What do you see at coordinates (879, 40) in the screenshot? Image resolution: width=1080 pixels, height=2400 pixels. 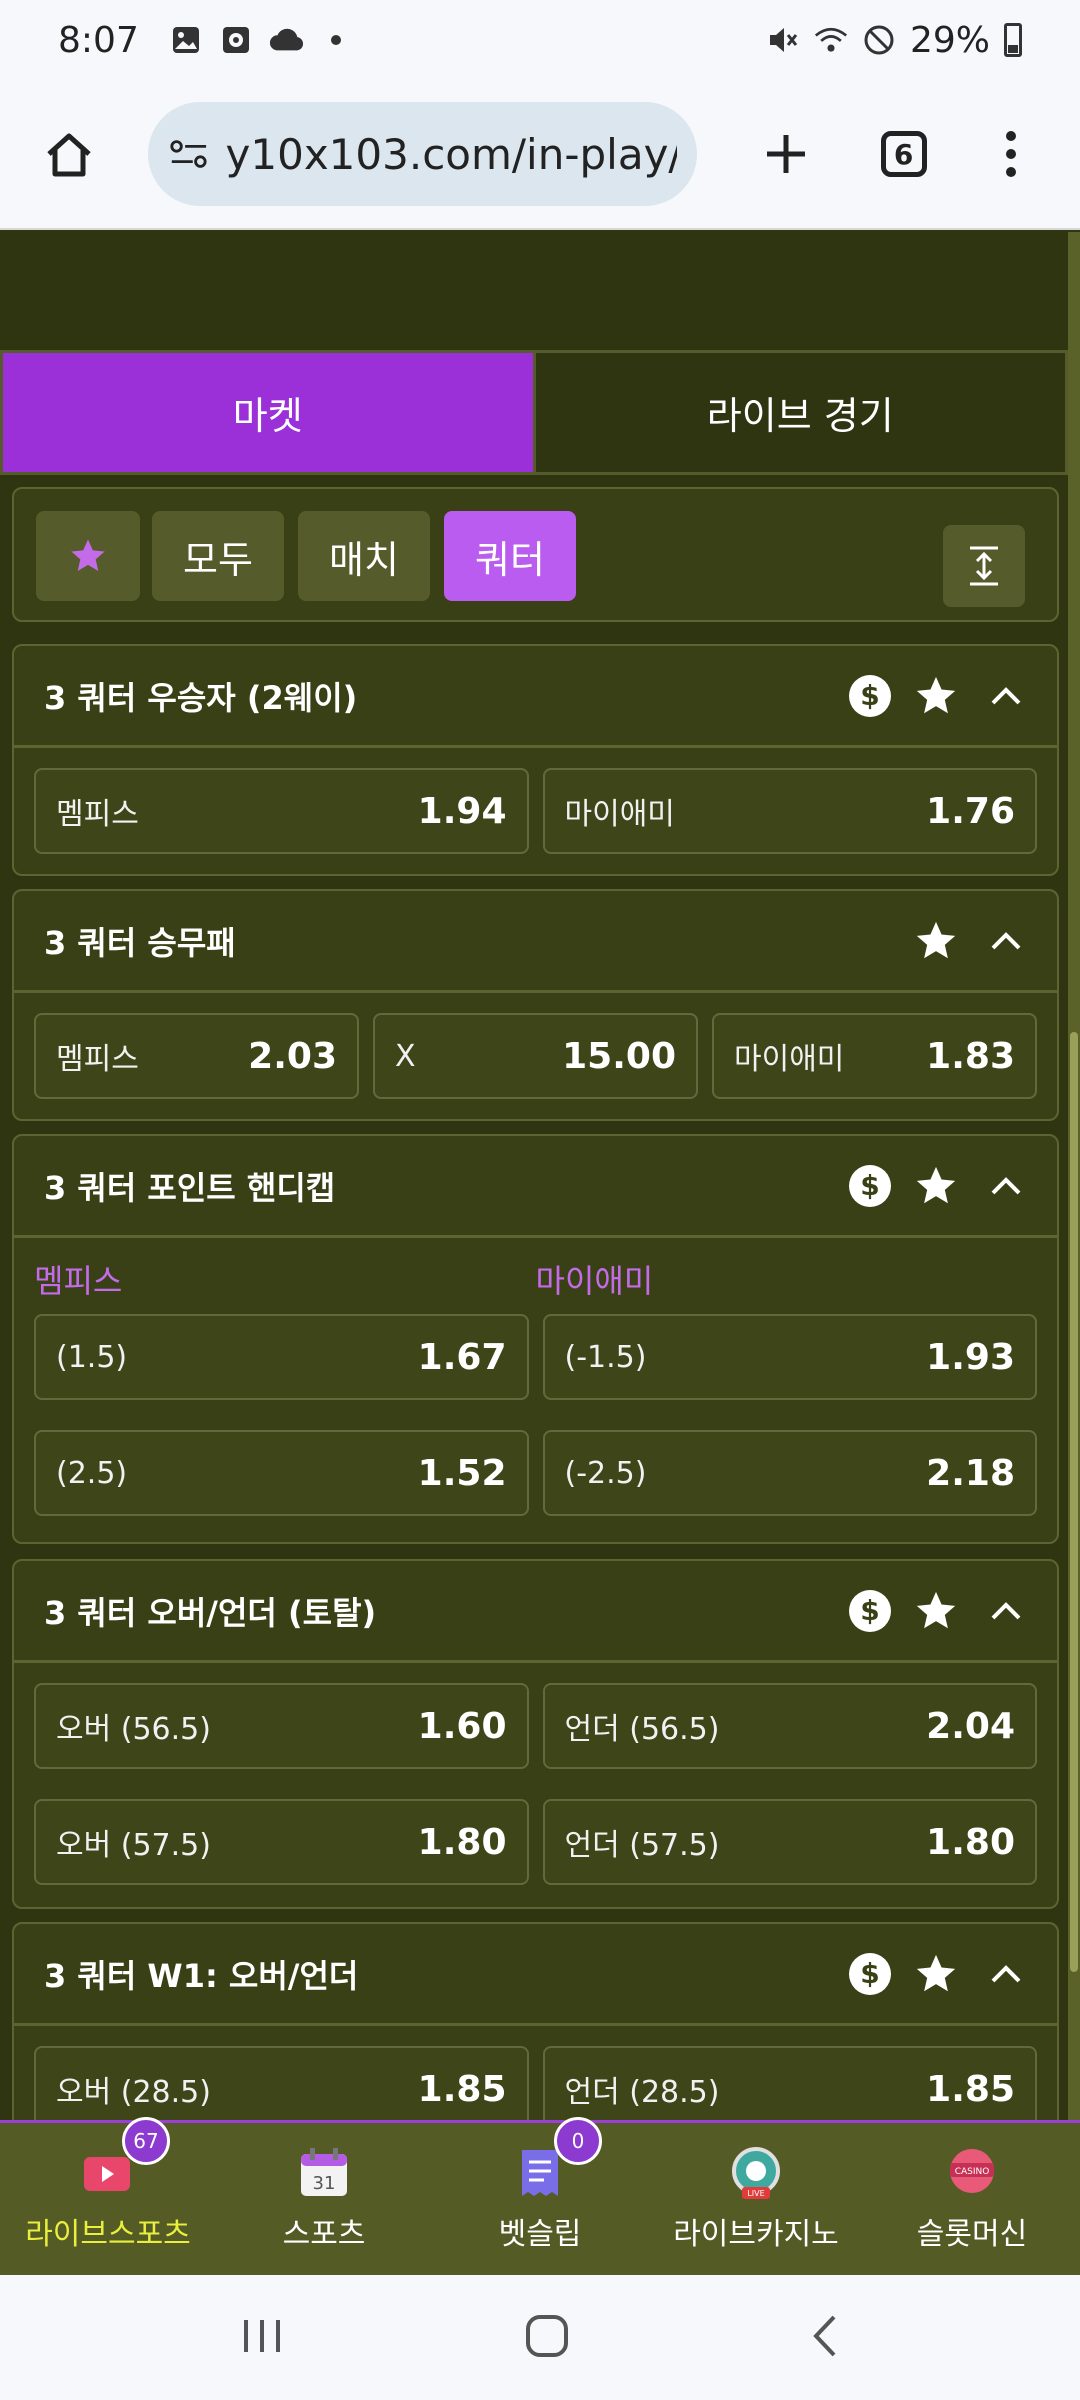 I see `do-not-disturb-icon` at bounding box center [879, 40].